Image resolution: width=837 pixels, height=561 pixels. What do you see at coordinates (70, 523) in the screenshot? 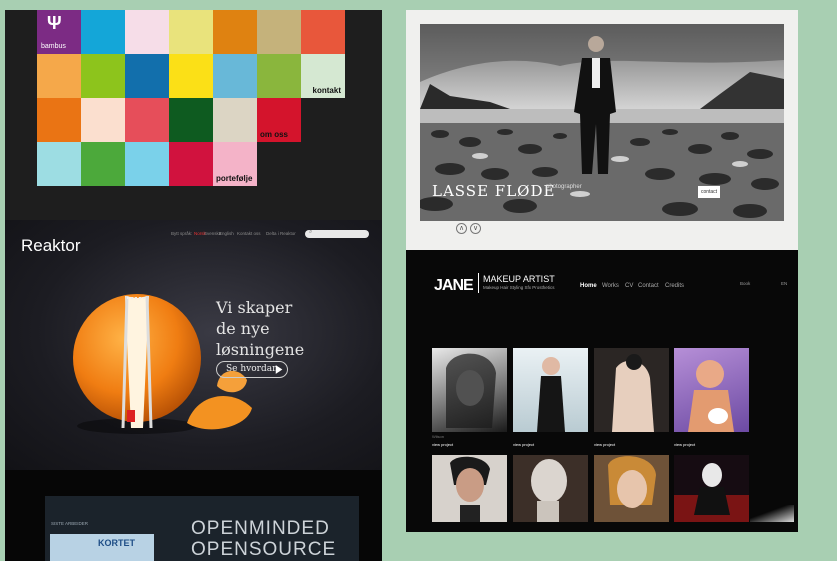
I see `section-label: SISTE ARBEIDER` at bounding box center [70, 523].